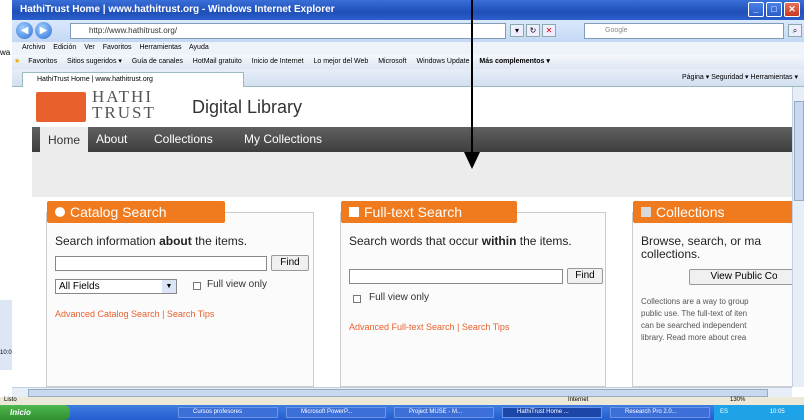 This screenshot has width=804, height=420. What do you see at coordinates (412, 174) in the screenshot?
I see `hero-band` at bounding box center [412, 174].